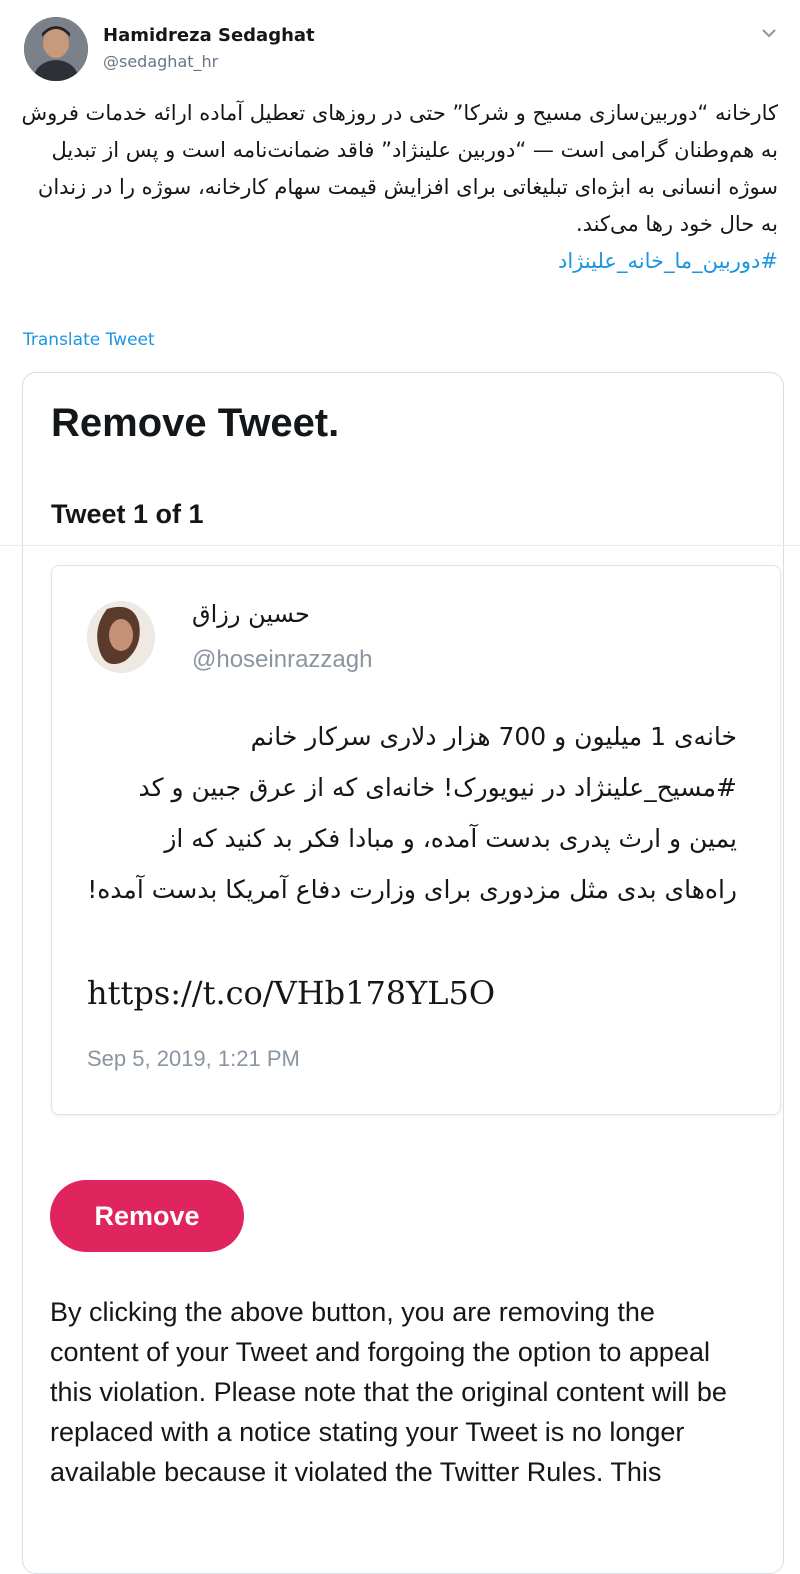  Describe the element at coordinates (195, 423) in the screenshot. I see `dialog-title: Remove Tweet.` at that location.